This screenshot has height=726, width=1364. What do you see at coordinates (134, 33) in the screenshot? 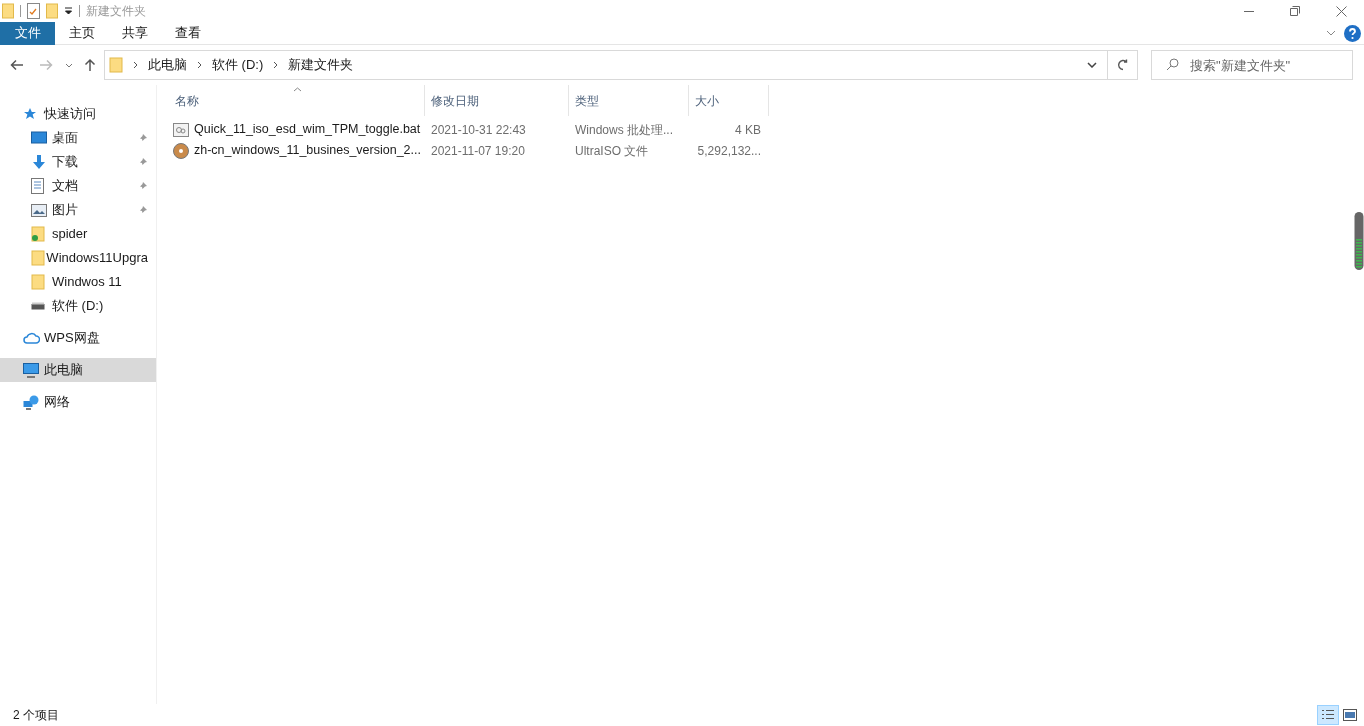
I see `ribbon-tab: 共享` at bounding box center [134, 33].